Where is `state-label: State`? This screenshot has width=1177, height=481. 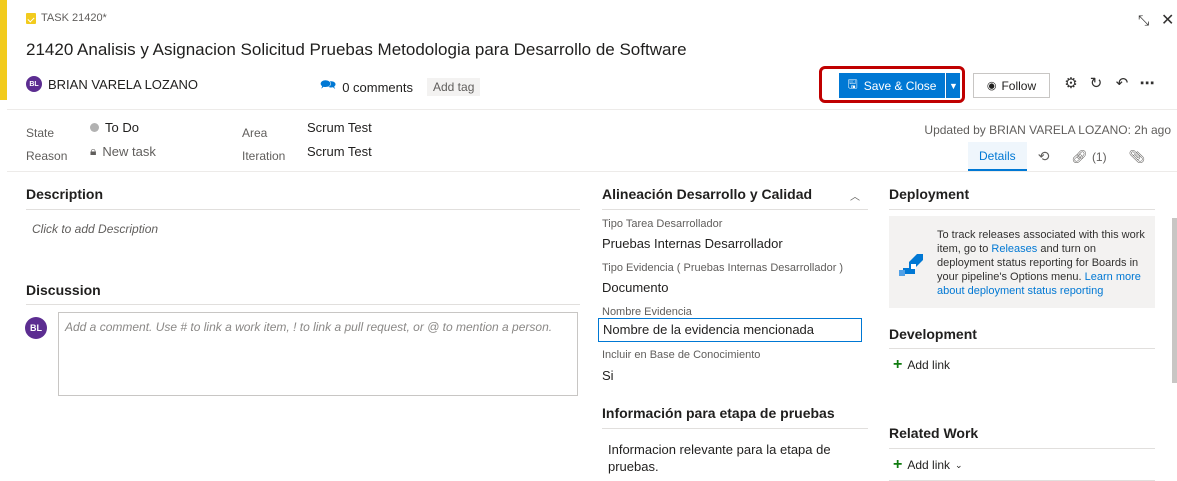
state-label: State is located at coordinates (40, 133).